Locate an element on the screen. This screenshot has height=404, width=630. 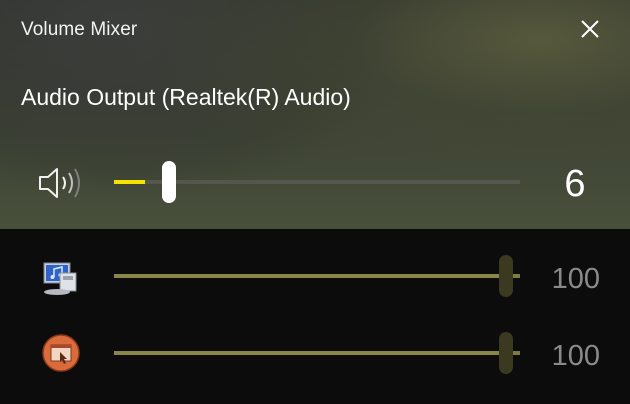
close-button is located at coordinates (590, 29).